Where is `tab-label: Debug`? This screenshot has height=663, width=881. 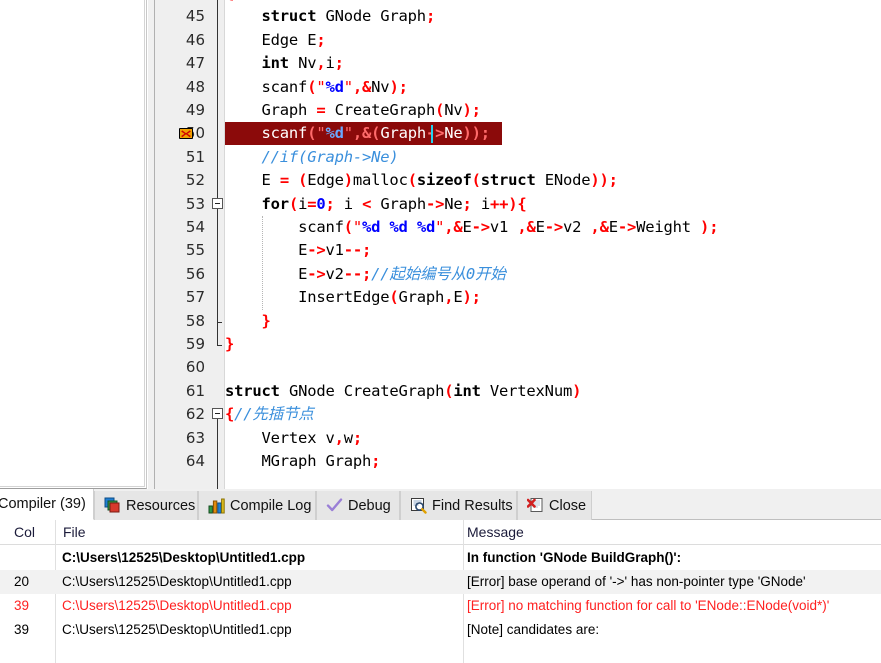 tab-label: Debug is located at coordinates (369, 505).